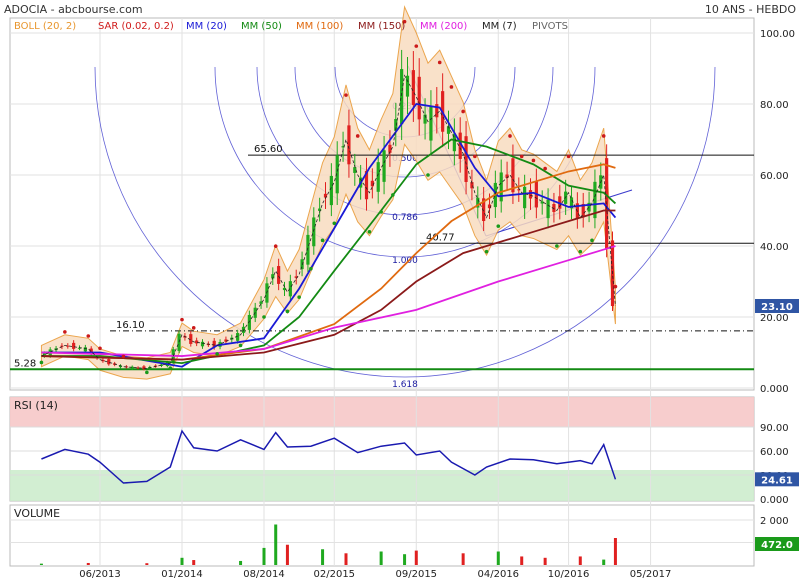 The image size is (800, 580). Describe the element at coordinates (569, 574) in the screenshot. I see `x-tick-label: 10/2016` at that location.